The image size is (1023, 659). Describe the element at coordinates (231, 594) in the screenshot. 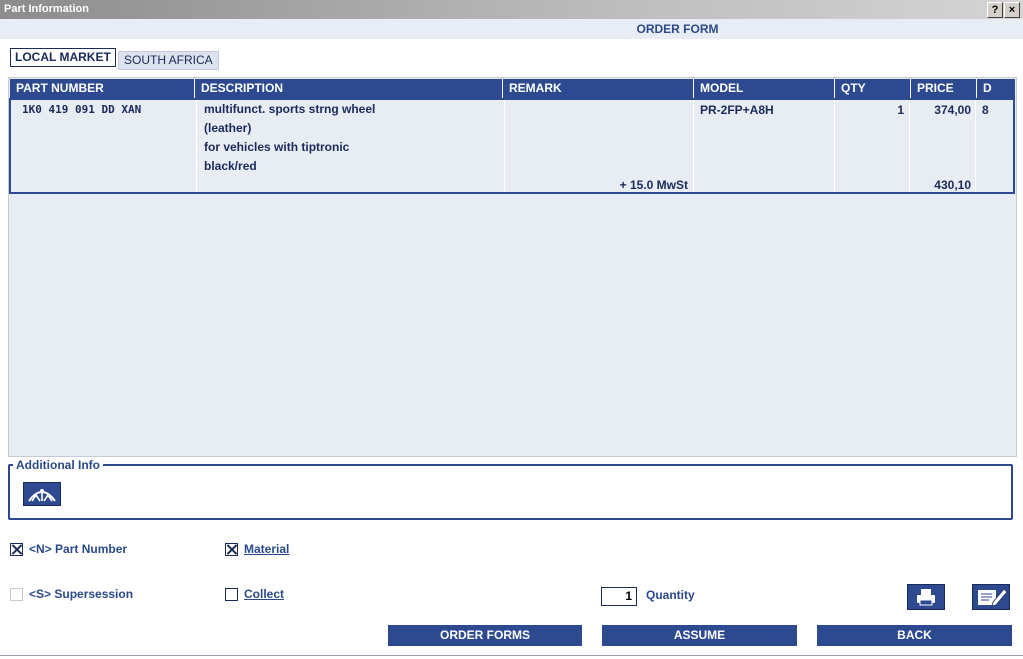

I see `collect-checkbox` at that location.